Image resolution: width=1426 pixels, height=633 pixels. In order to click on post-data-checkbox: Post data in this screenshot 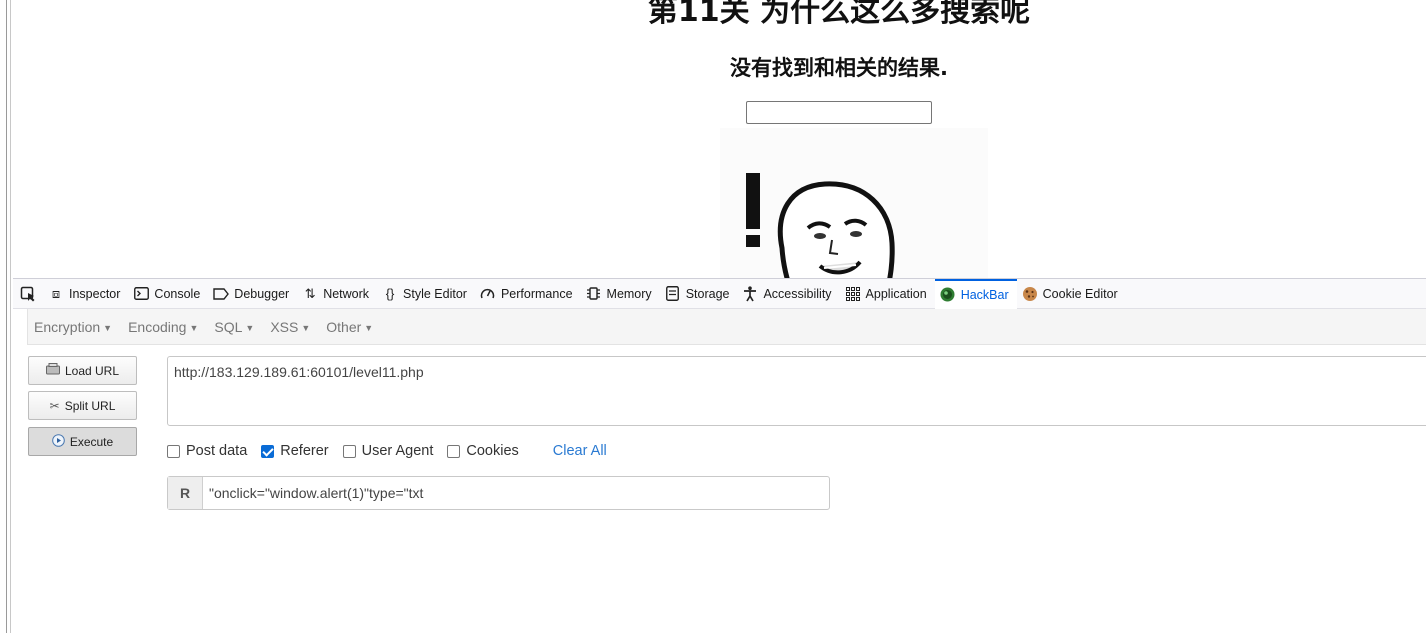, I will do `click(207, 451)`.